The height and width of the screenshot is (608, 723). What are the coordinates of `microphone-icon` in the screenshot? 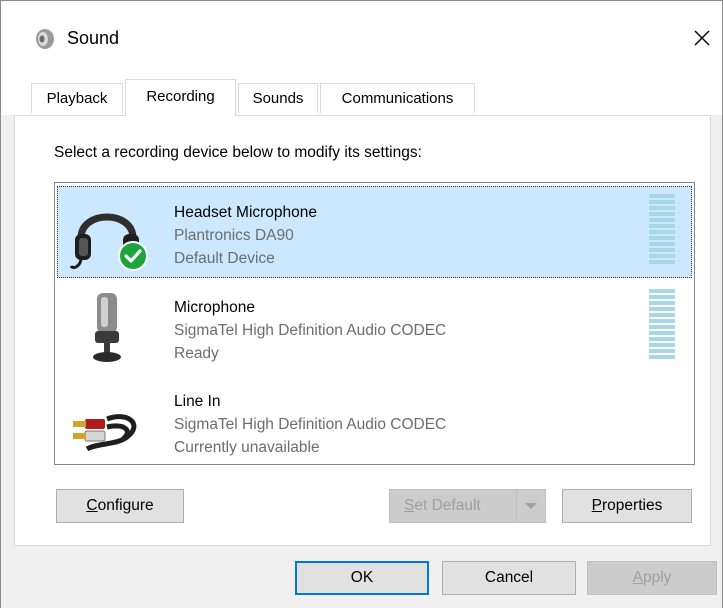 It's located at (107, 327).